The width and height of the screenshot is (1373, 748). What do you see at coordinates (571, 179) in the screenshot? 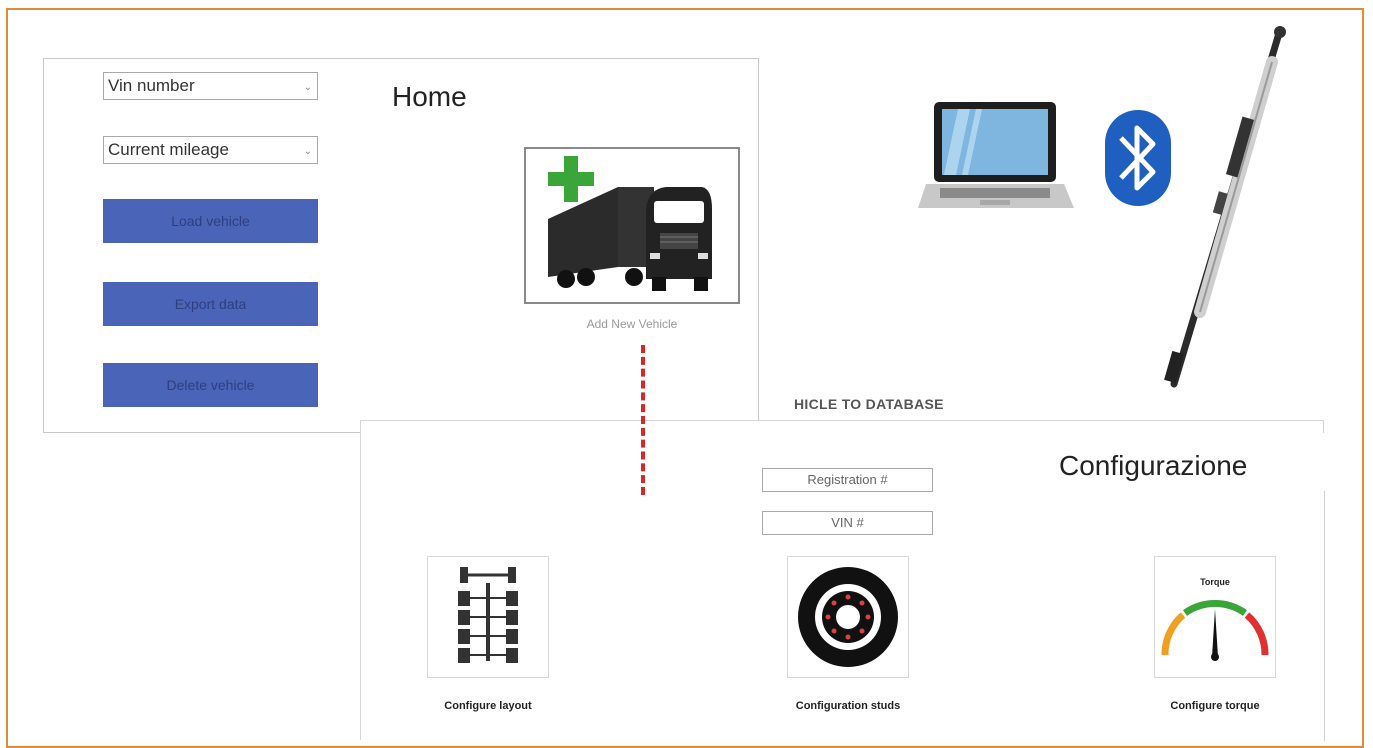
I see `plus-icon` at bounding box center [571, 179].